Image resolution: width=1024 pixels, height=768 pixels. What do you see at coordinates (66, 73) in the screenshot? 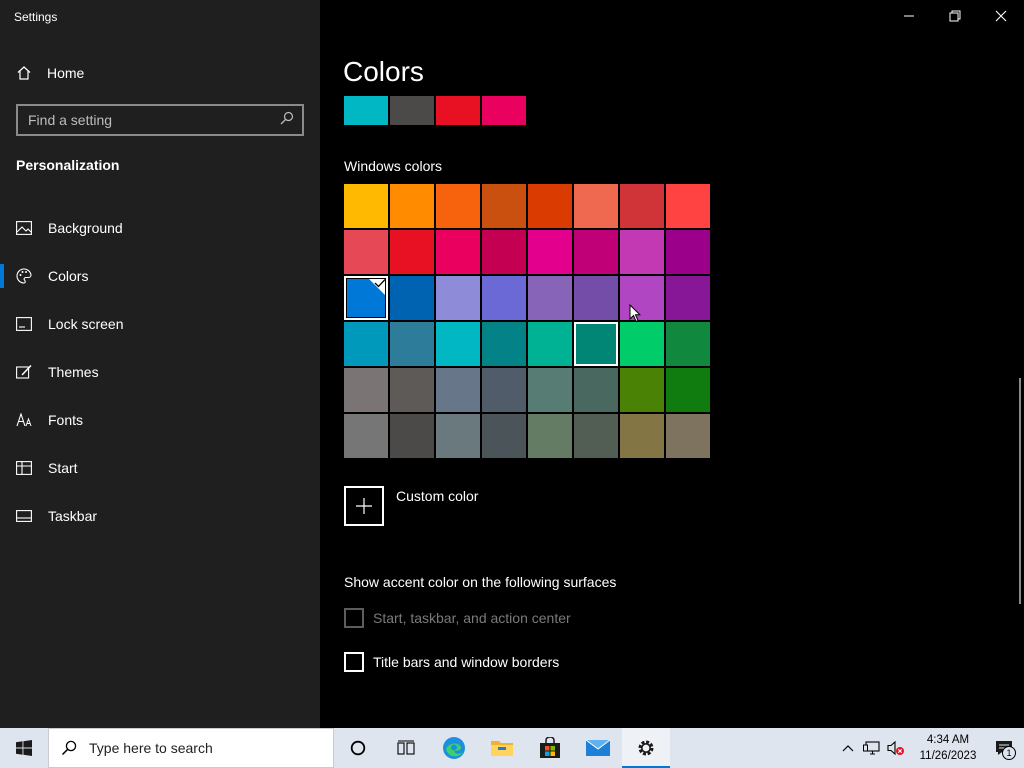
I see `home-label: Home` at bounding box center [66, 73].